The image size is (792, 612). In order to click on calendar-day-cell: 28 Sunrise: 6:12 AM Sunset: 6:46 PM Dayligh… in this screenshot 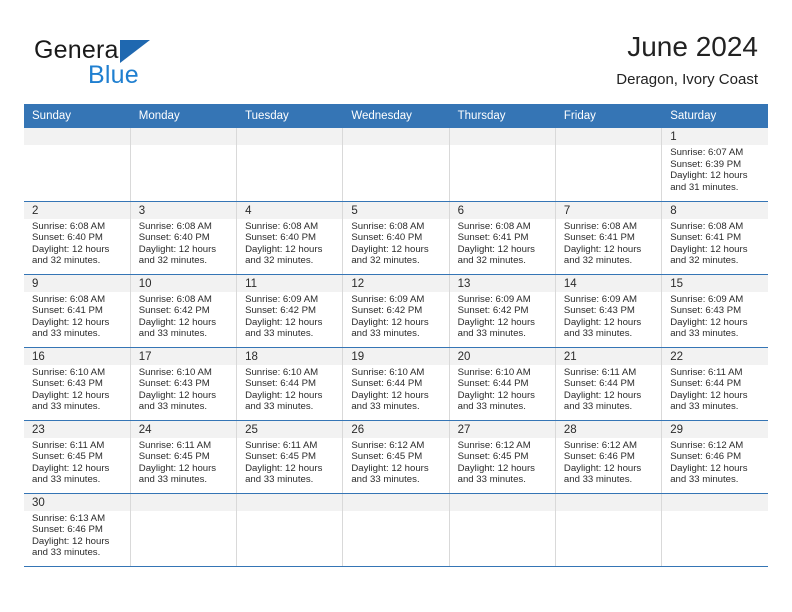, I will do `click(609, 457)`.